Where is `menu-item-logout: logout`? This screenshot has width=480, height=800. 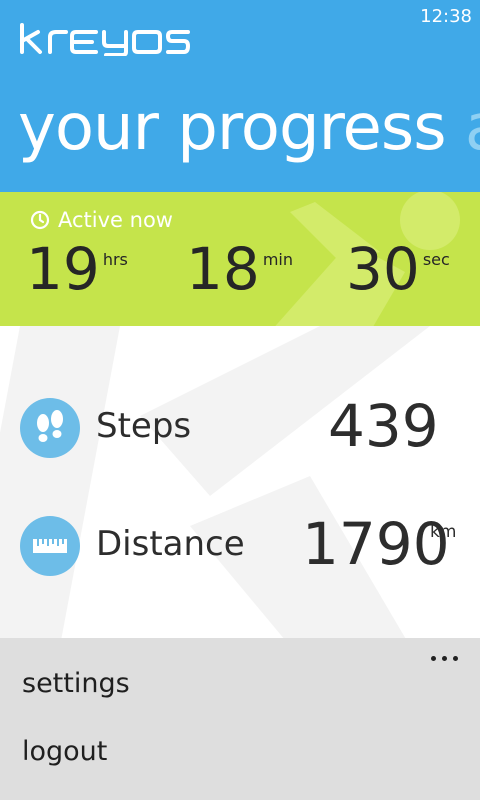
menu-item-logout: logout is located at coordinates (64, 751).